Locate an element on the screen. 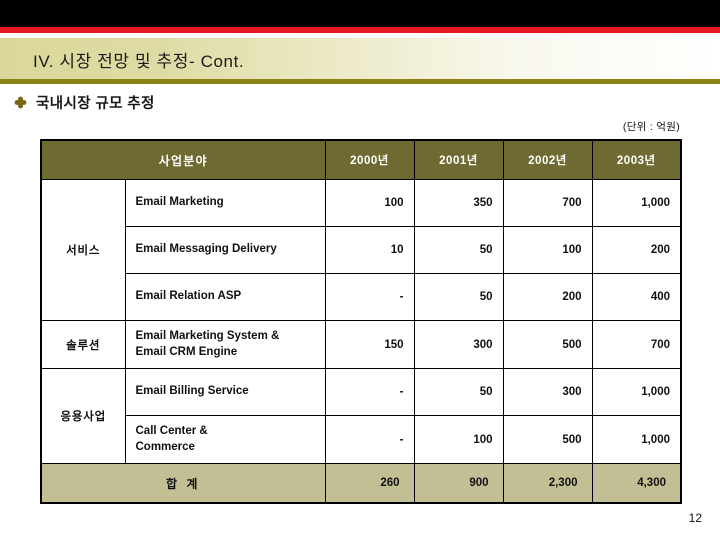 This screenshot has width=720, height=540. total-value-cell: 260 is located at coordinates (369, 483).